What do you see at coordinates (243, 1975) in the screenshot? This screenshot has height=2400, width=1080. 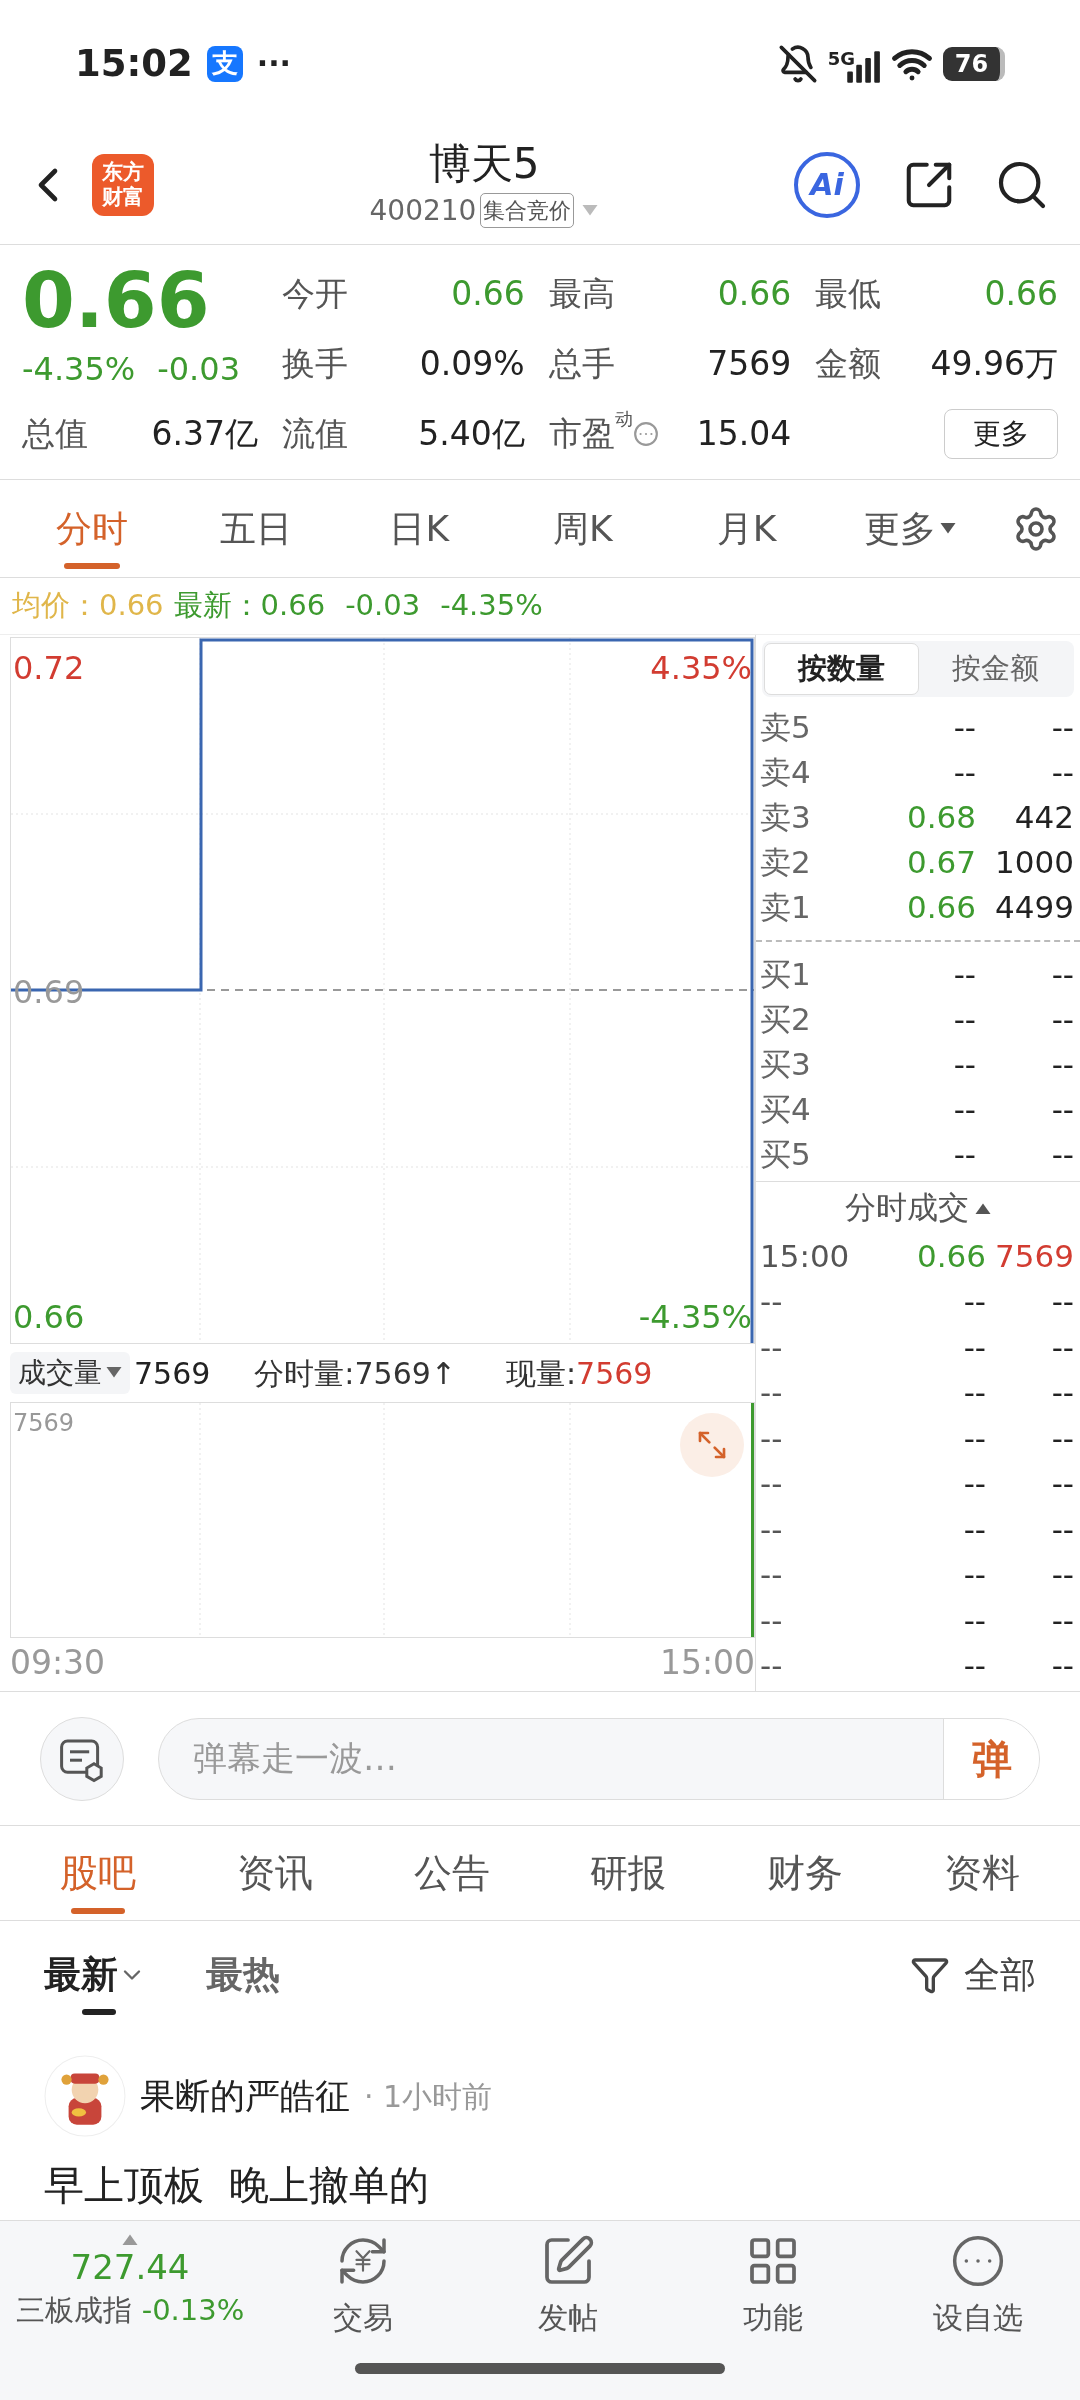 I see `sort-tab: 最热` at bounding box center [243, 1975].